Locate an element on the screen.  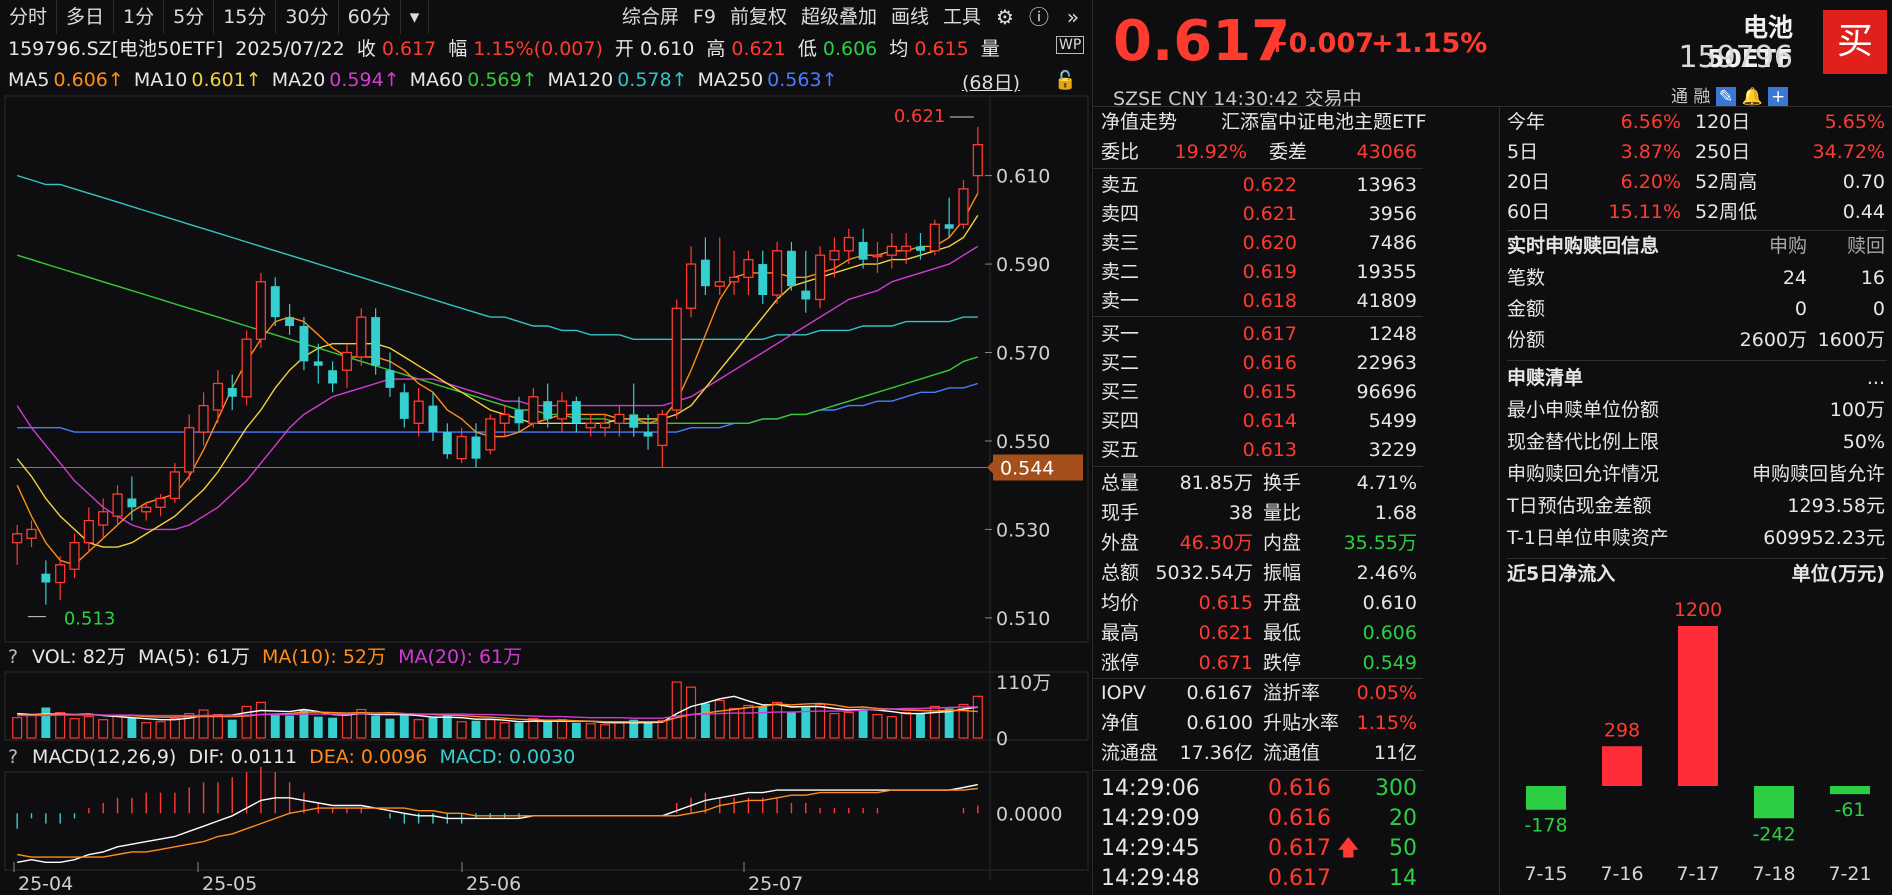
perf-row: 60日 15.11% 52周低 0.44 is located at coordinates (1697, 212).